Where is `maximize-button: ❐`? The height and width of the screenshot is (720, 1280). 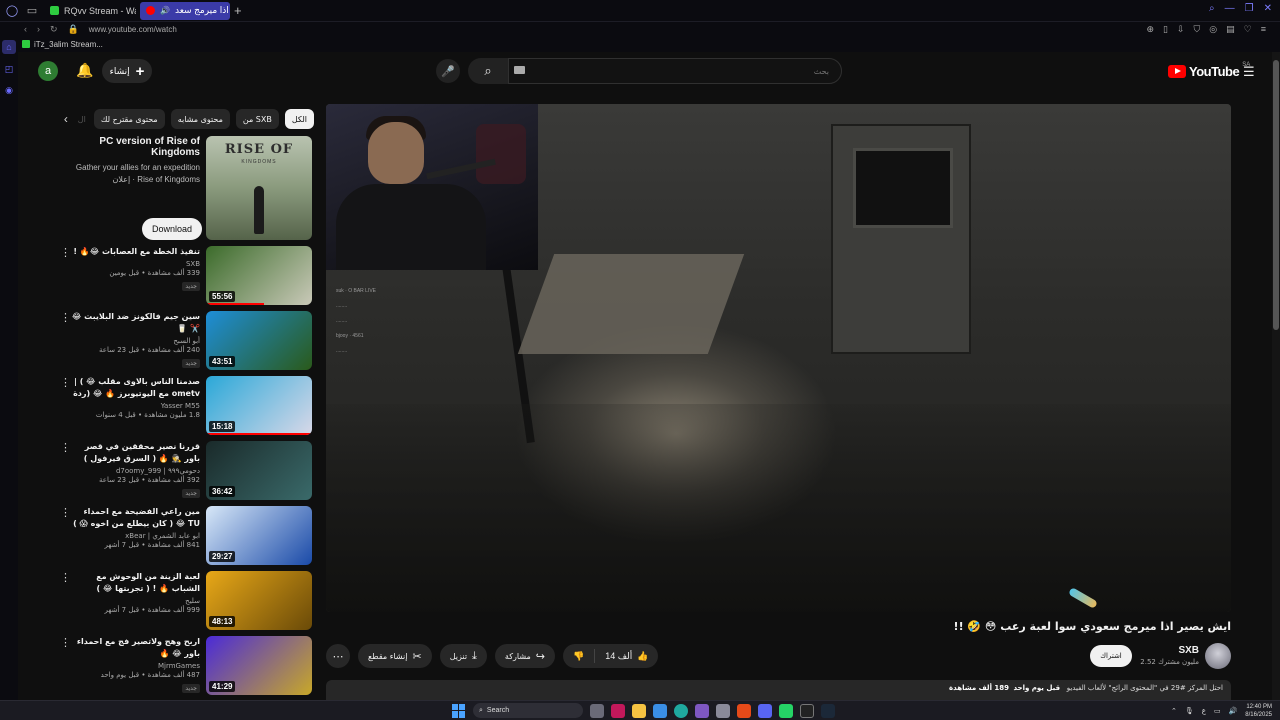 maximize-button: ❐ is located at coordinates (1249, 8).